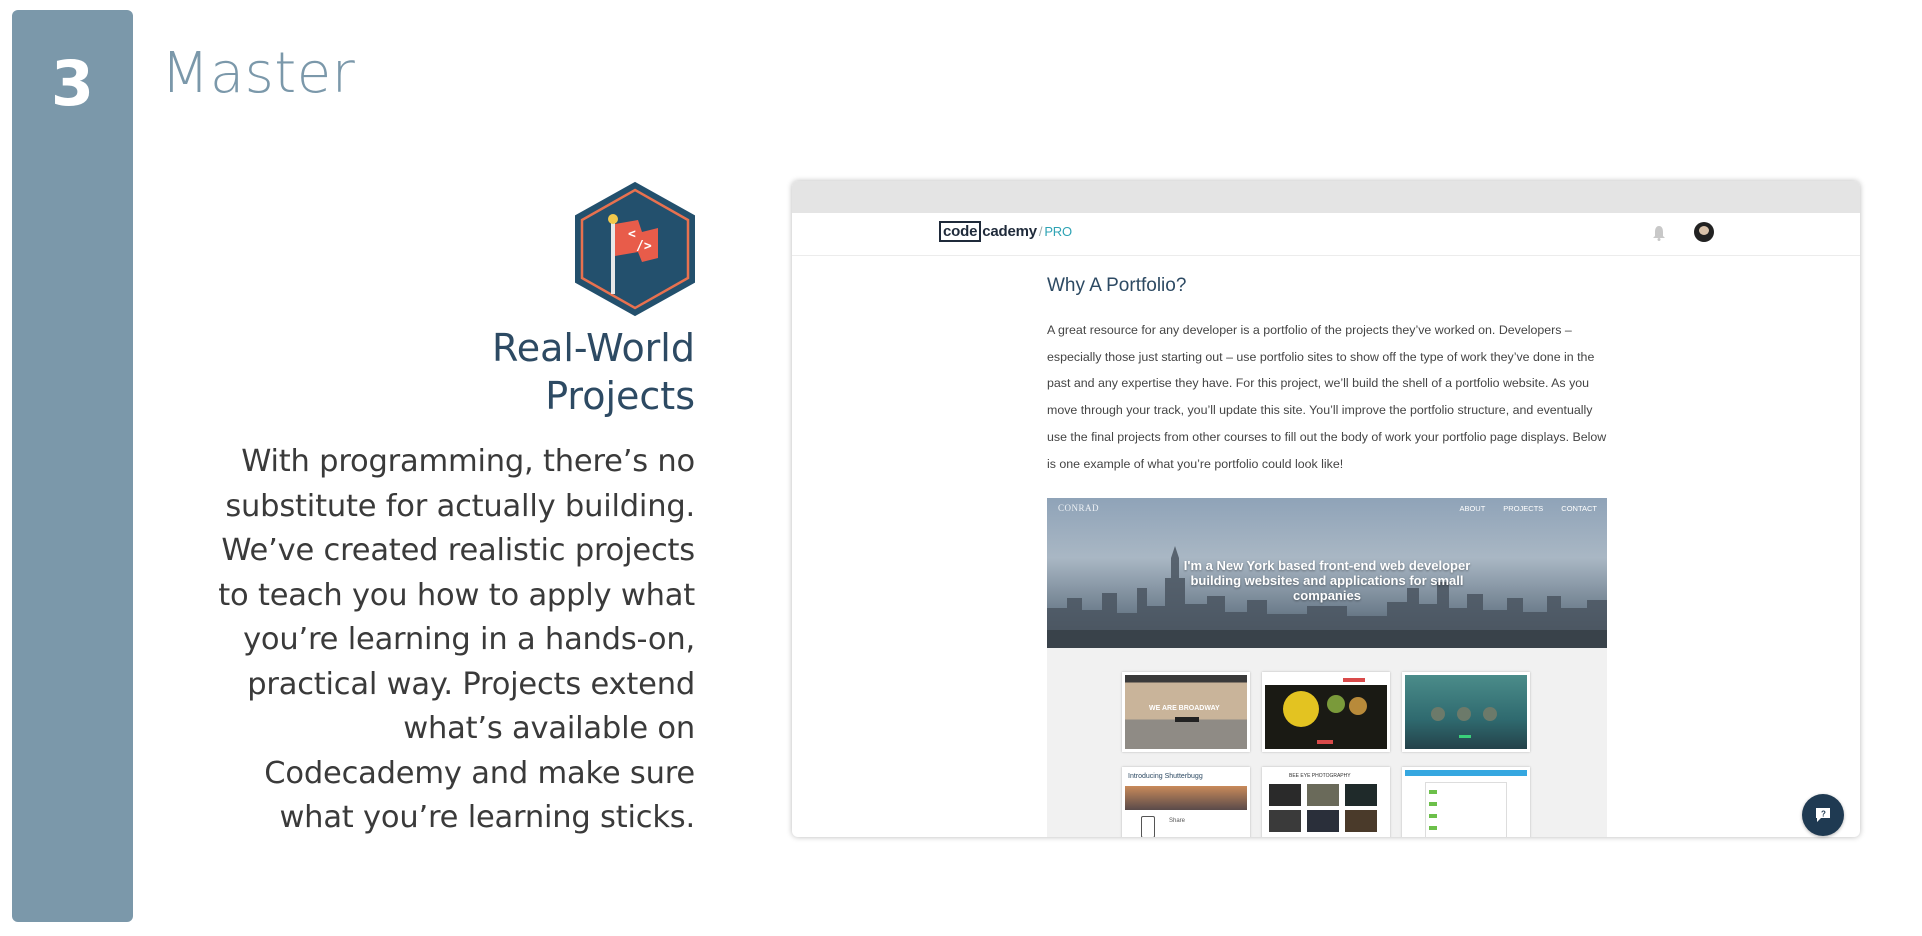 The height and width of the screenshot is (936, 1922). Describe the element at coordinates (635, 249) in the screenshot. I see `flag-code-icon: < />` at that location.